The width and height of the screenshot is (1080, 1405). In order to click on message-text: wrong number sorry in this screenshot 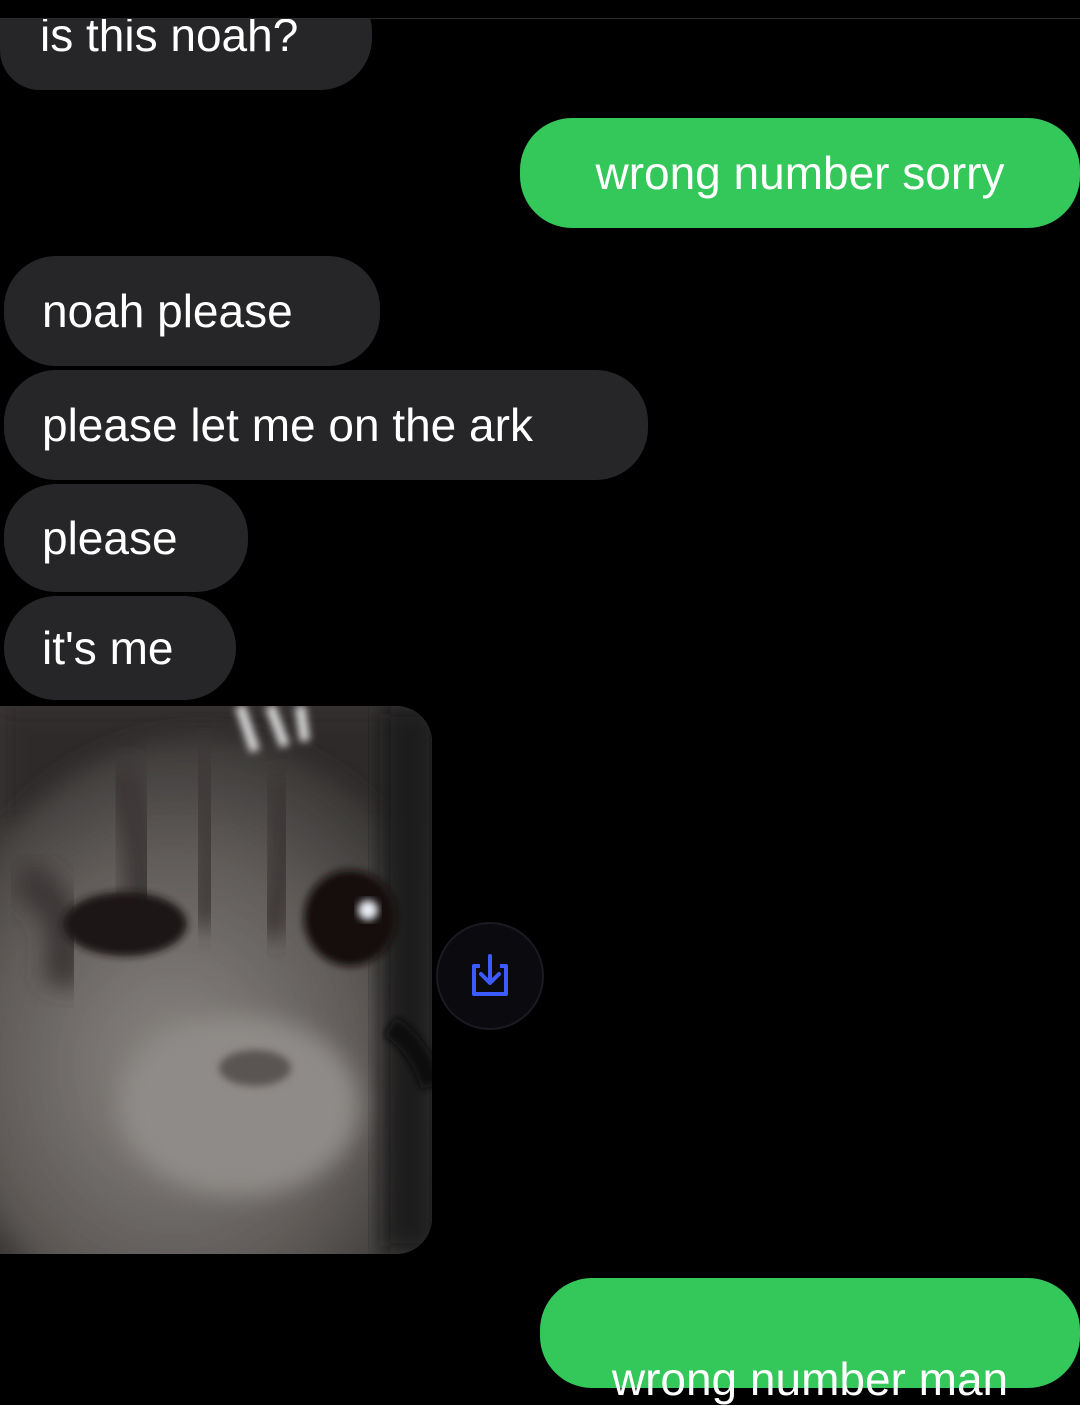, I will do `click(800, 173)`.